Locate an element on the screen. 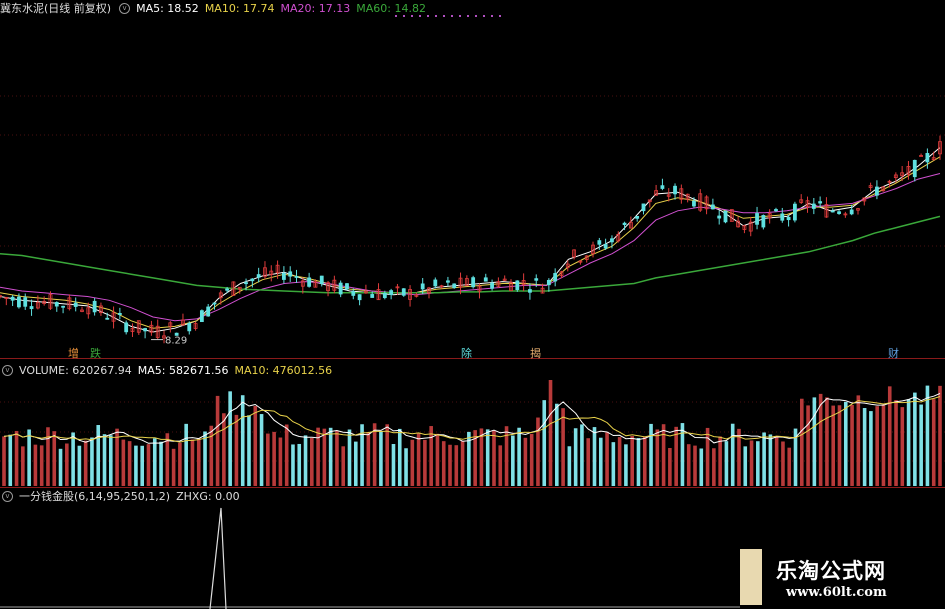 This screenshot has width=945, height=609. volume-ma10-value: MA10: 476012.56 is located at coordinates (283, 370).